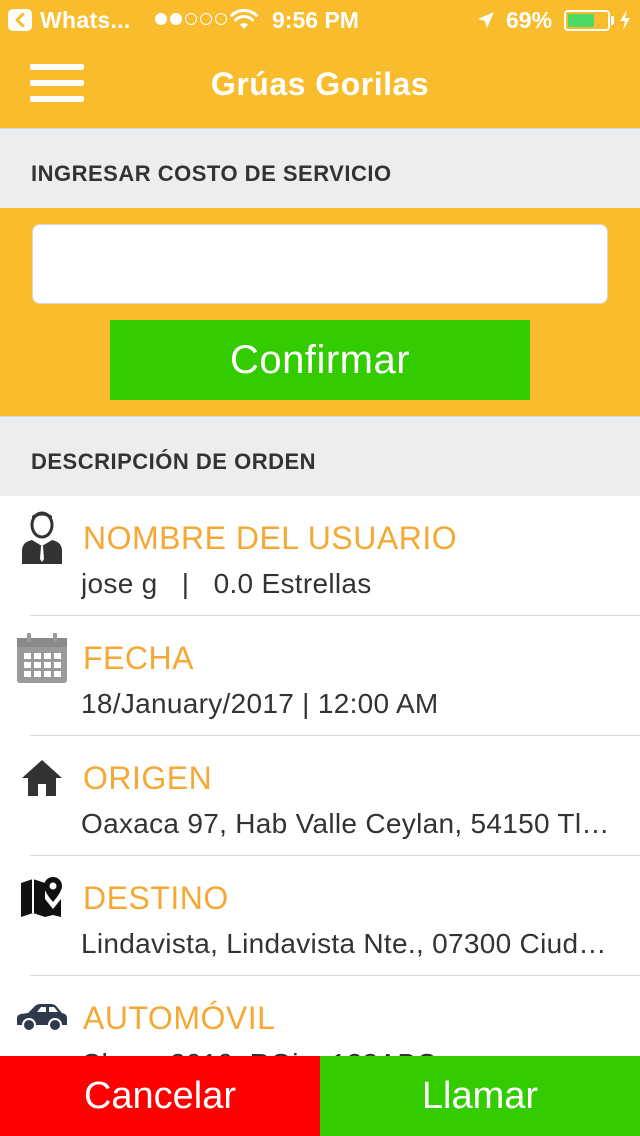 The image size is (640, 1136). What do you see at coordinates (179, 1018) in the screenshot?
I see `row-title: AUTOMÓVIL` at bounding box center [179, 1018].